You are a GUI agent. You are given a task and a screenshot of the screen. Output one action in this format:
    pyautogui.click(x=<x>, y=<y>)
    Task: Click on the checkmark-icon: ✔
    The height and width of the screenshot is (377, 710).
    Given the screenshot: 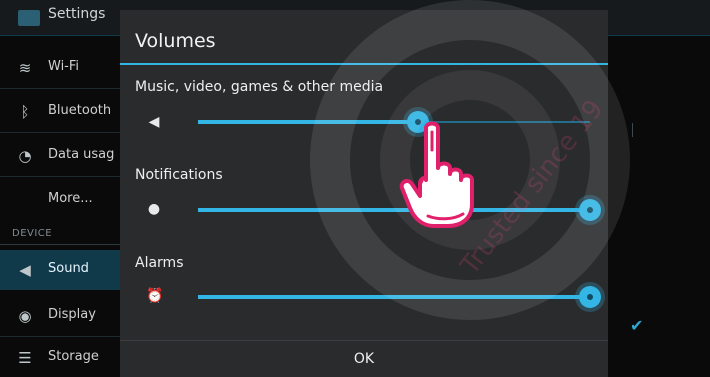 What is the action you would take?
    pyautogui.click(x=636, y=325)
    